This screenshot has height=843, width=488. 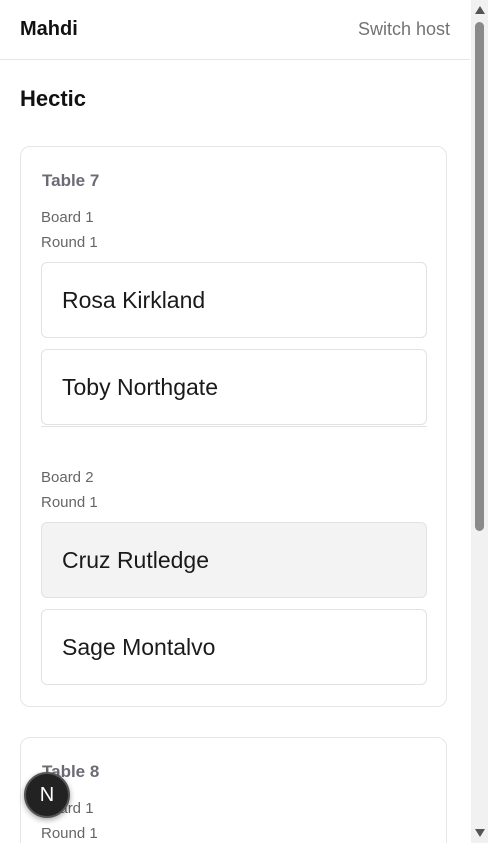 I want to click on board-label: Board 2, so click(x=67, y=477).